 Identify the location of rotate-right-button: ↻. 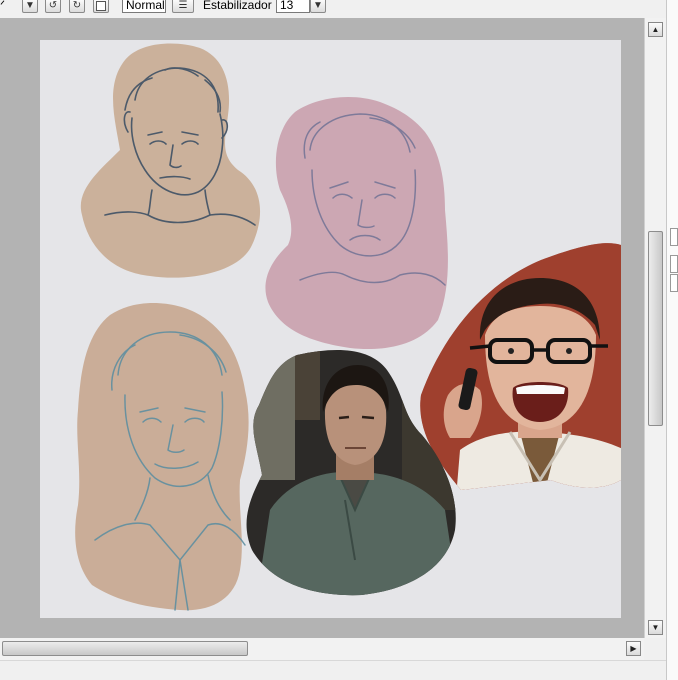
(77, 6).